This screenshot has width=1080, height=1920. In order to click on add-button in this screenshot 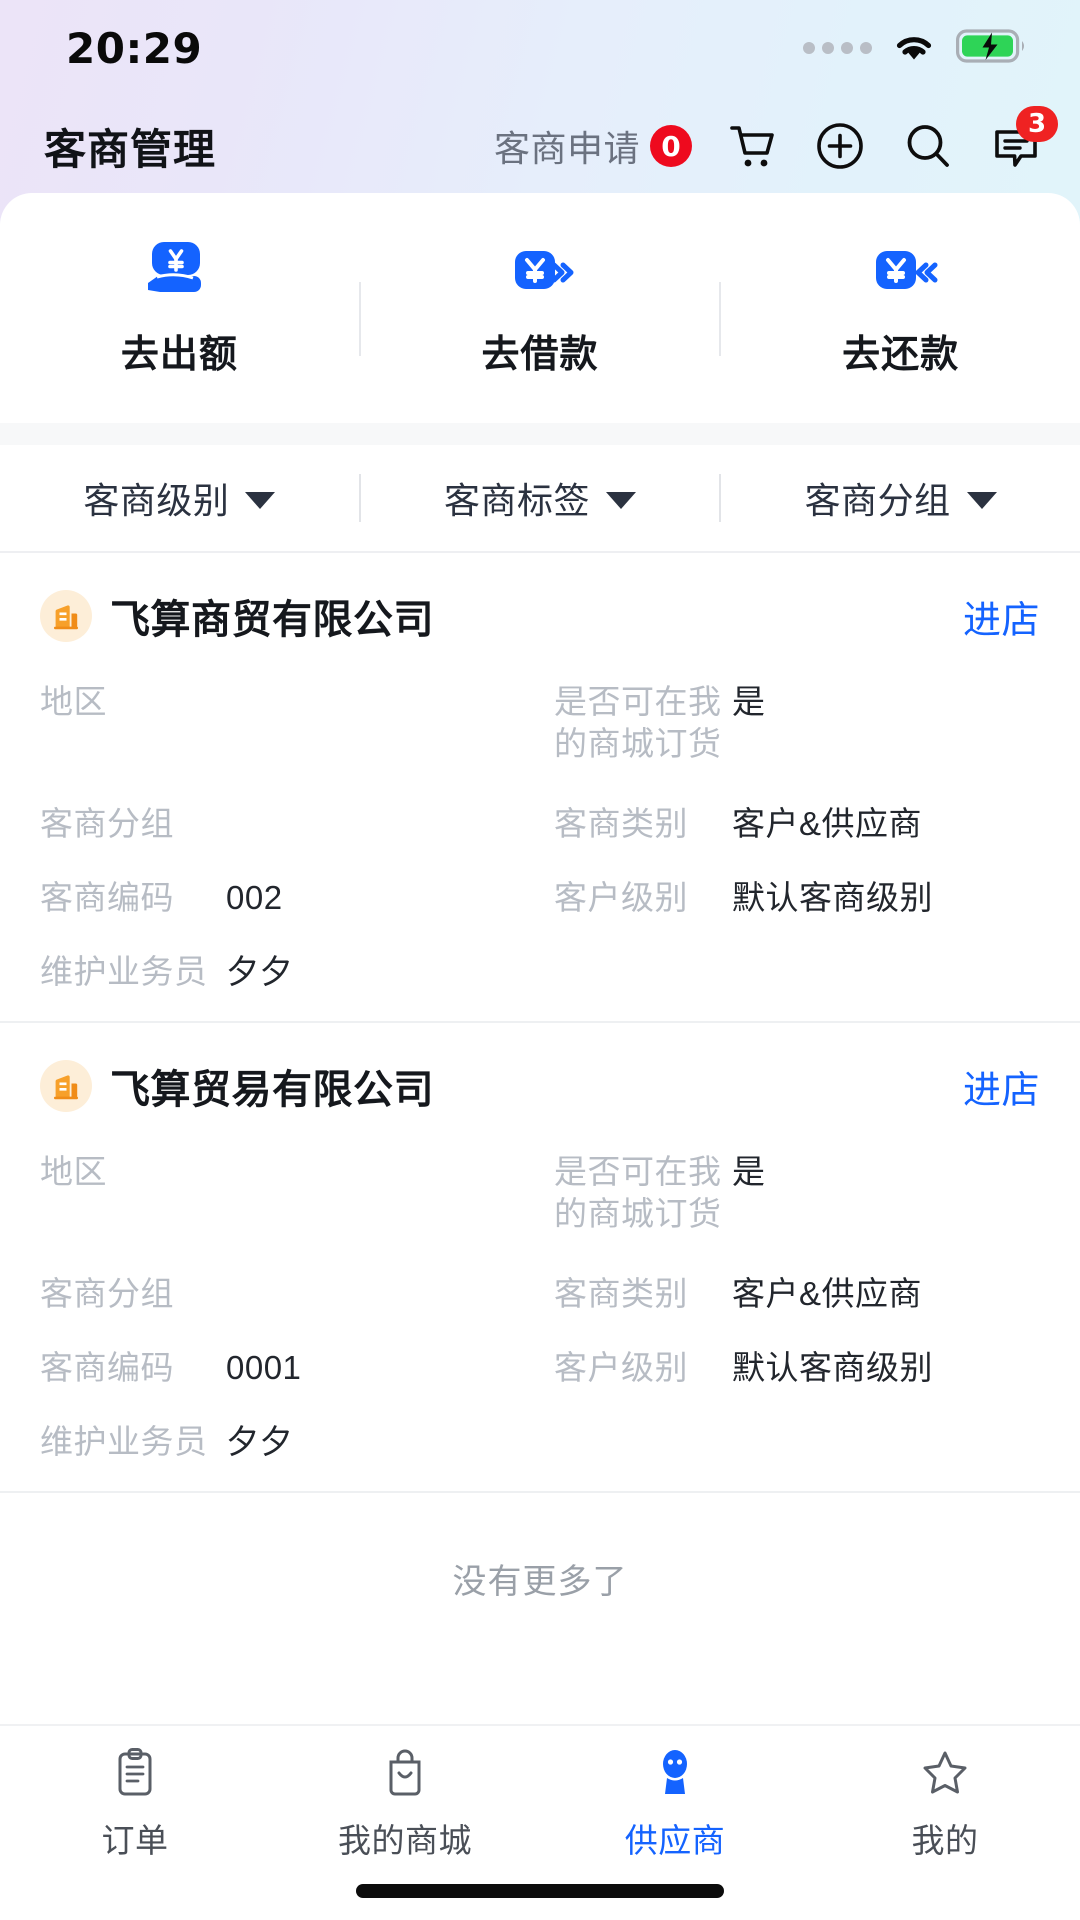, I will do `click(840, 146)`.